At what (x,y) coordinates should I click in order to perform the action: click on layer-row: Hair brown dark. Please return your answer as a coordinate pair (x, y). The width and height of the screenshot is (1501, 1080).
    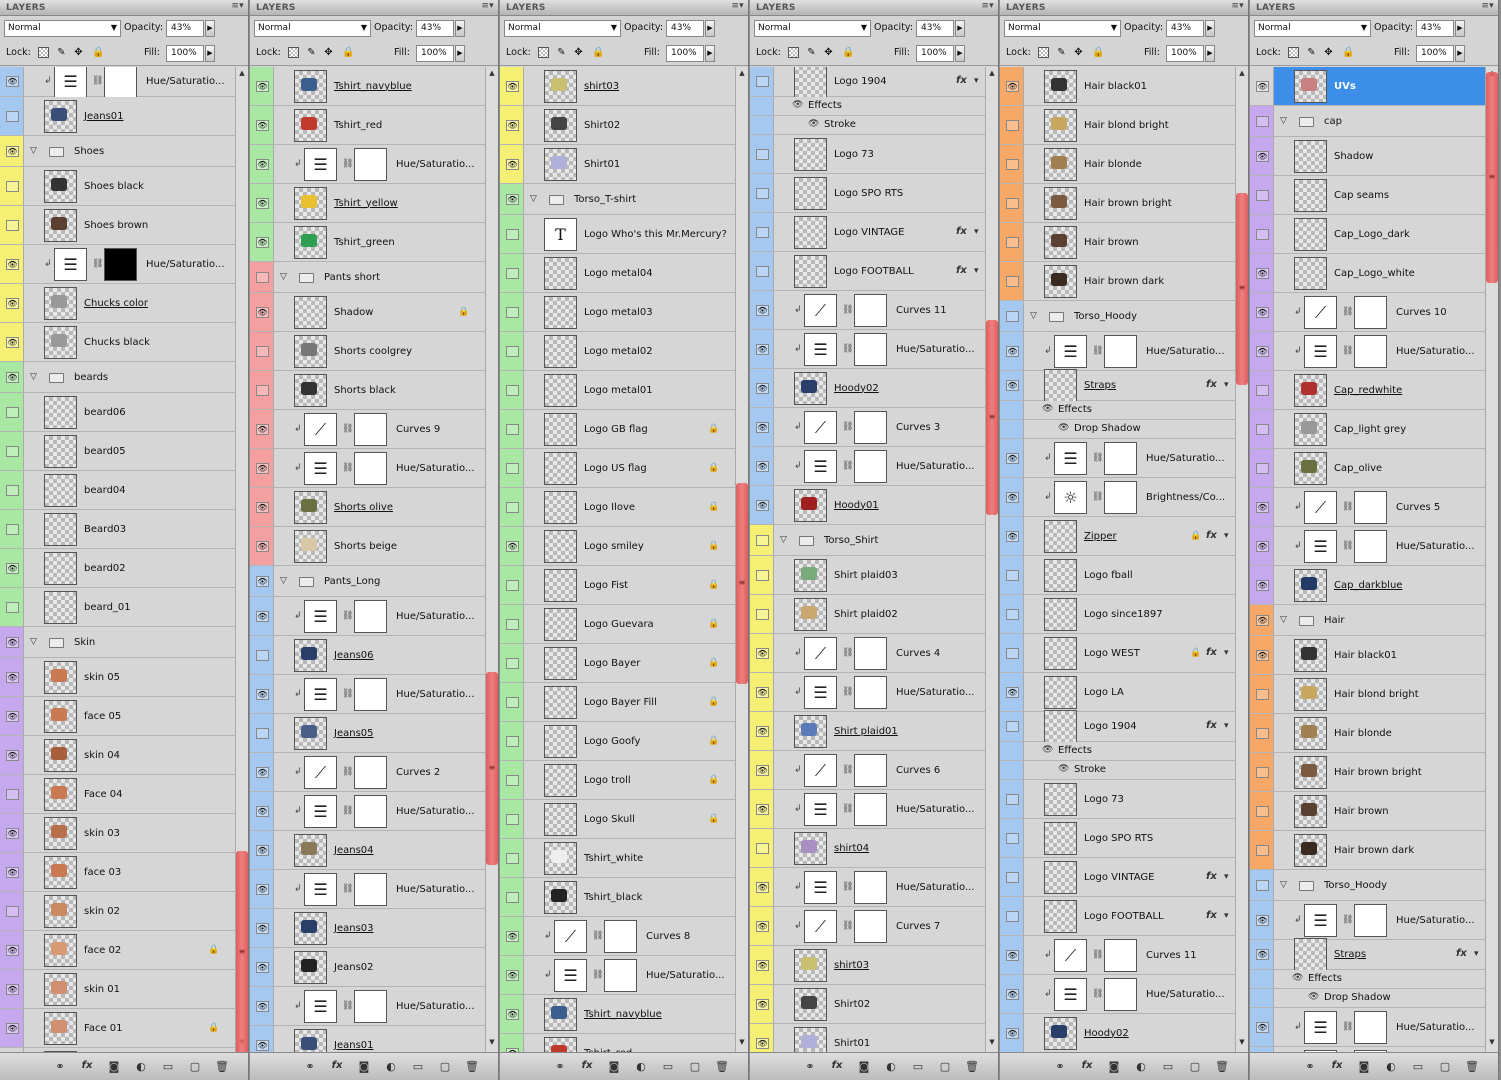
    Looking at the image, I should click on (1374, 850).